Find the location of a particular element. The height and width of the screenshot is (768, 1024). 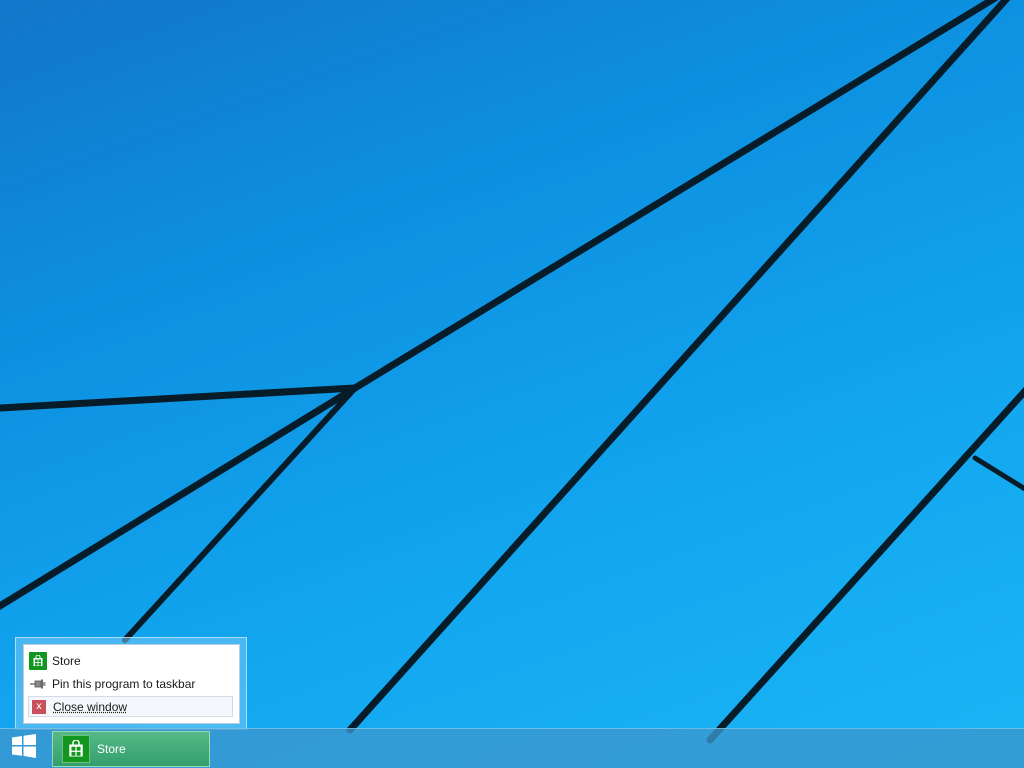

jump-list-app-item: Store is located at coordinates (130, 660).